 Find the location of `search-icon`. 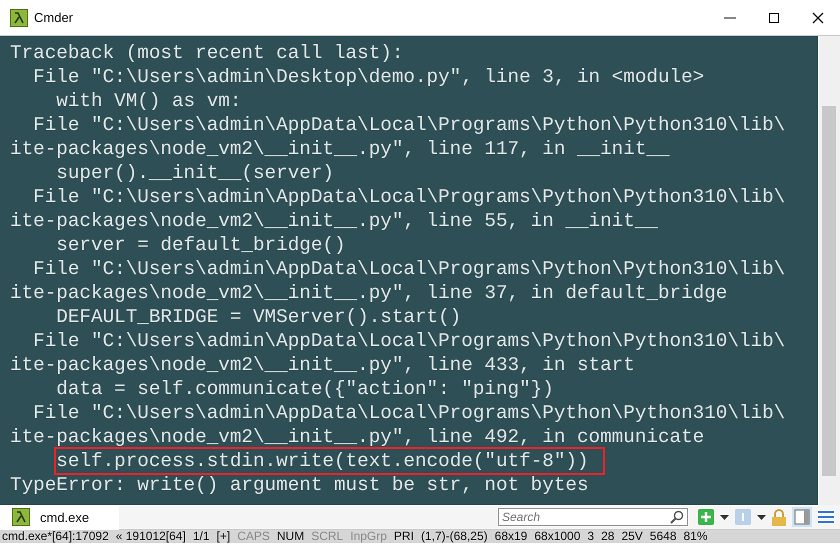

search-icon is located at coordinates (677, 517).